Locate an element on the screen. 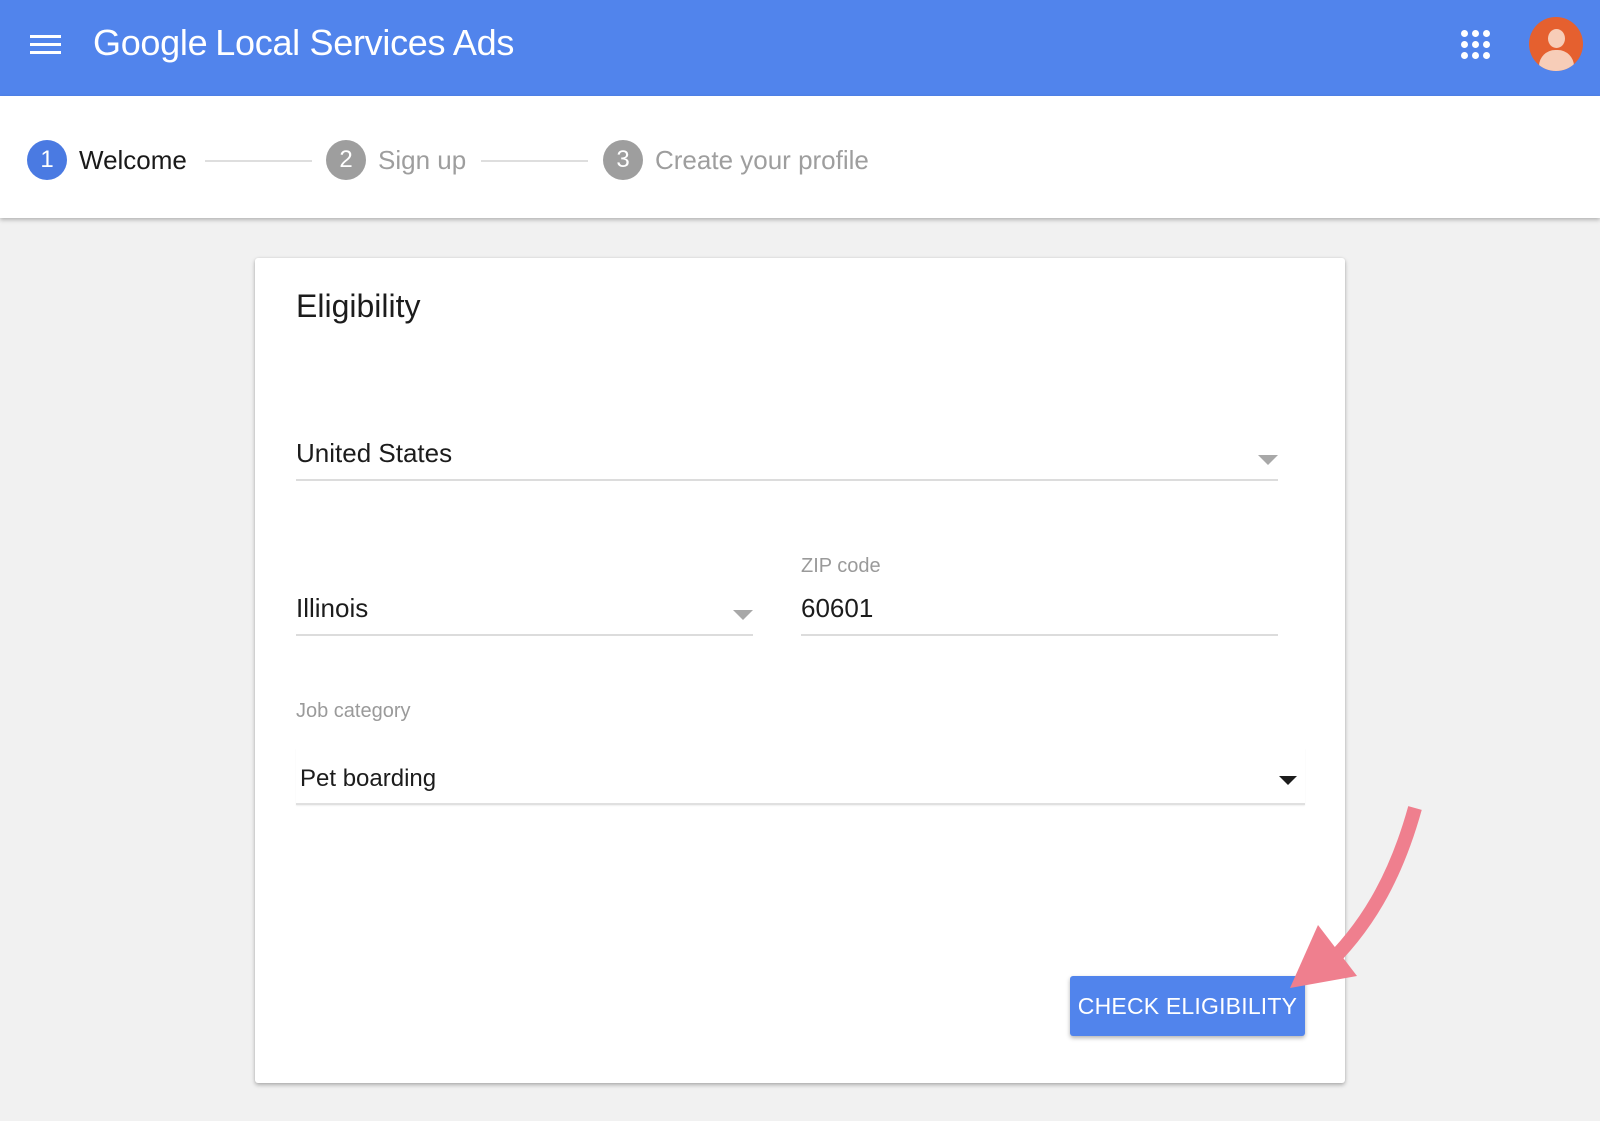 The width and height of the screenshot is (1600, 1121). app-bar: Google Local Services Ads is located at coordinates (800, 48).